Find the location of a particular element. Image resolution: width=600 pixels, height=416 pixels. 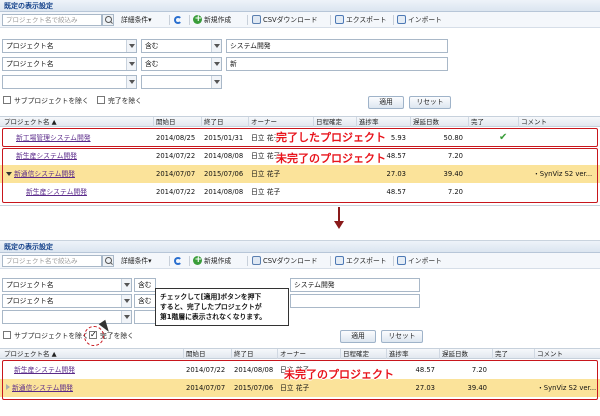

export-icon is located at coordinates (339, 19).